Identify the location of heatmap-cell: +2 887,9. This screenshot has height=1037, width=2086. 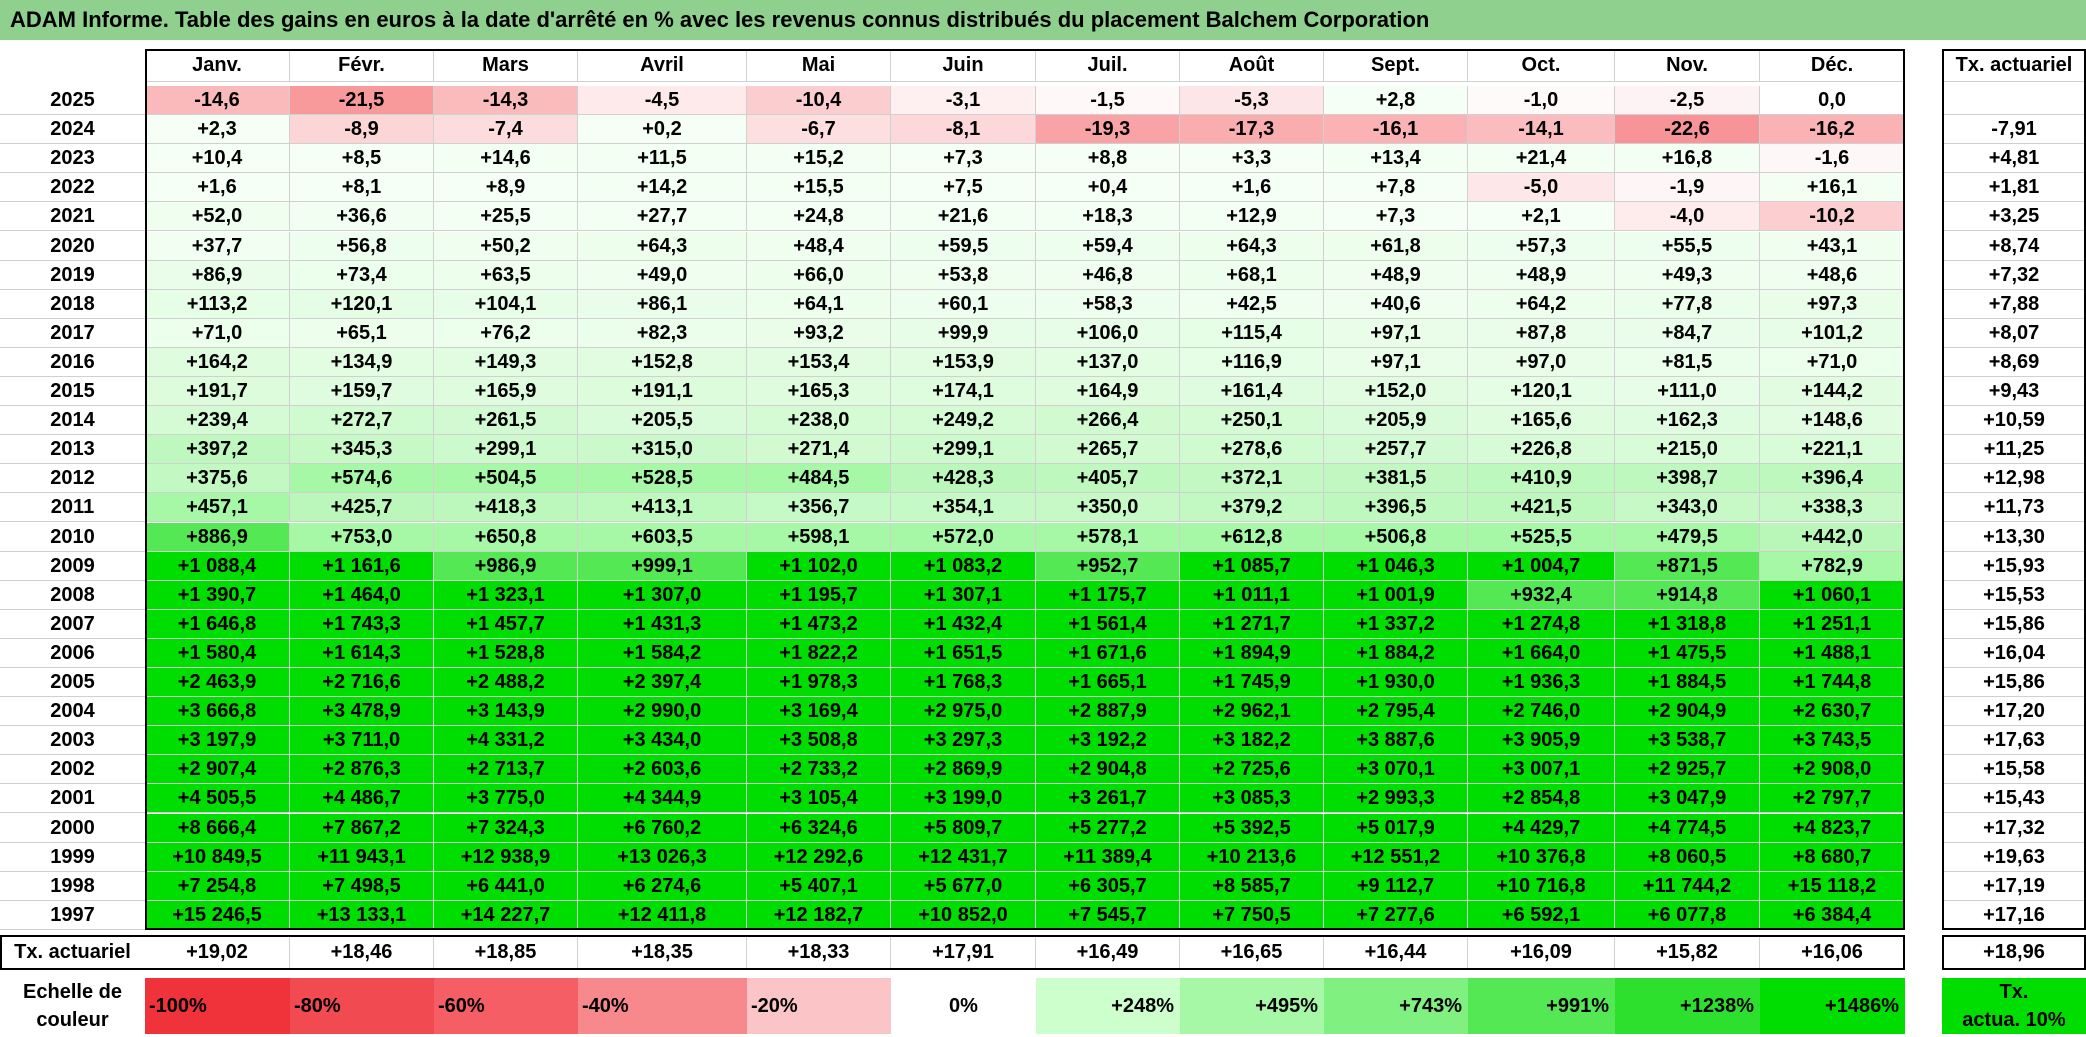
(1108, 712).